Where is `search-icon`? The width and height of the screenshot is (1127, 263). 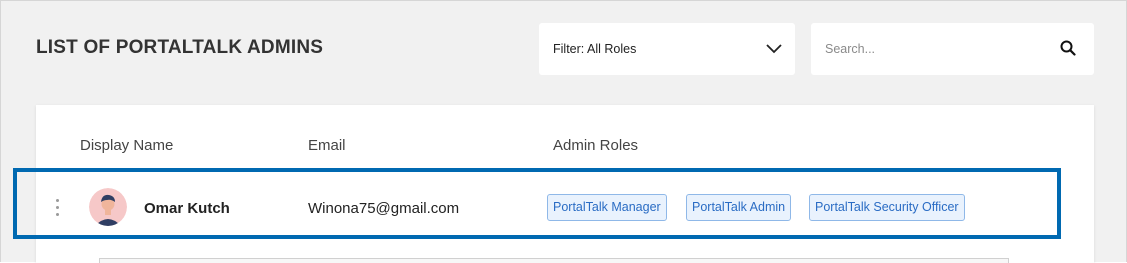 search-icon is located at coordinates (1068, 50).